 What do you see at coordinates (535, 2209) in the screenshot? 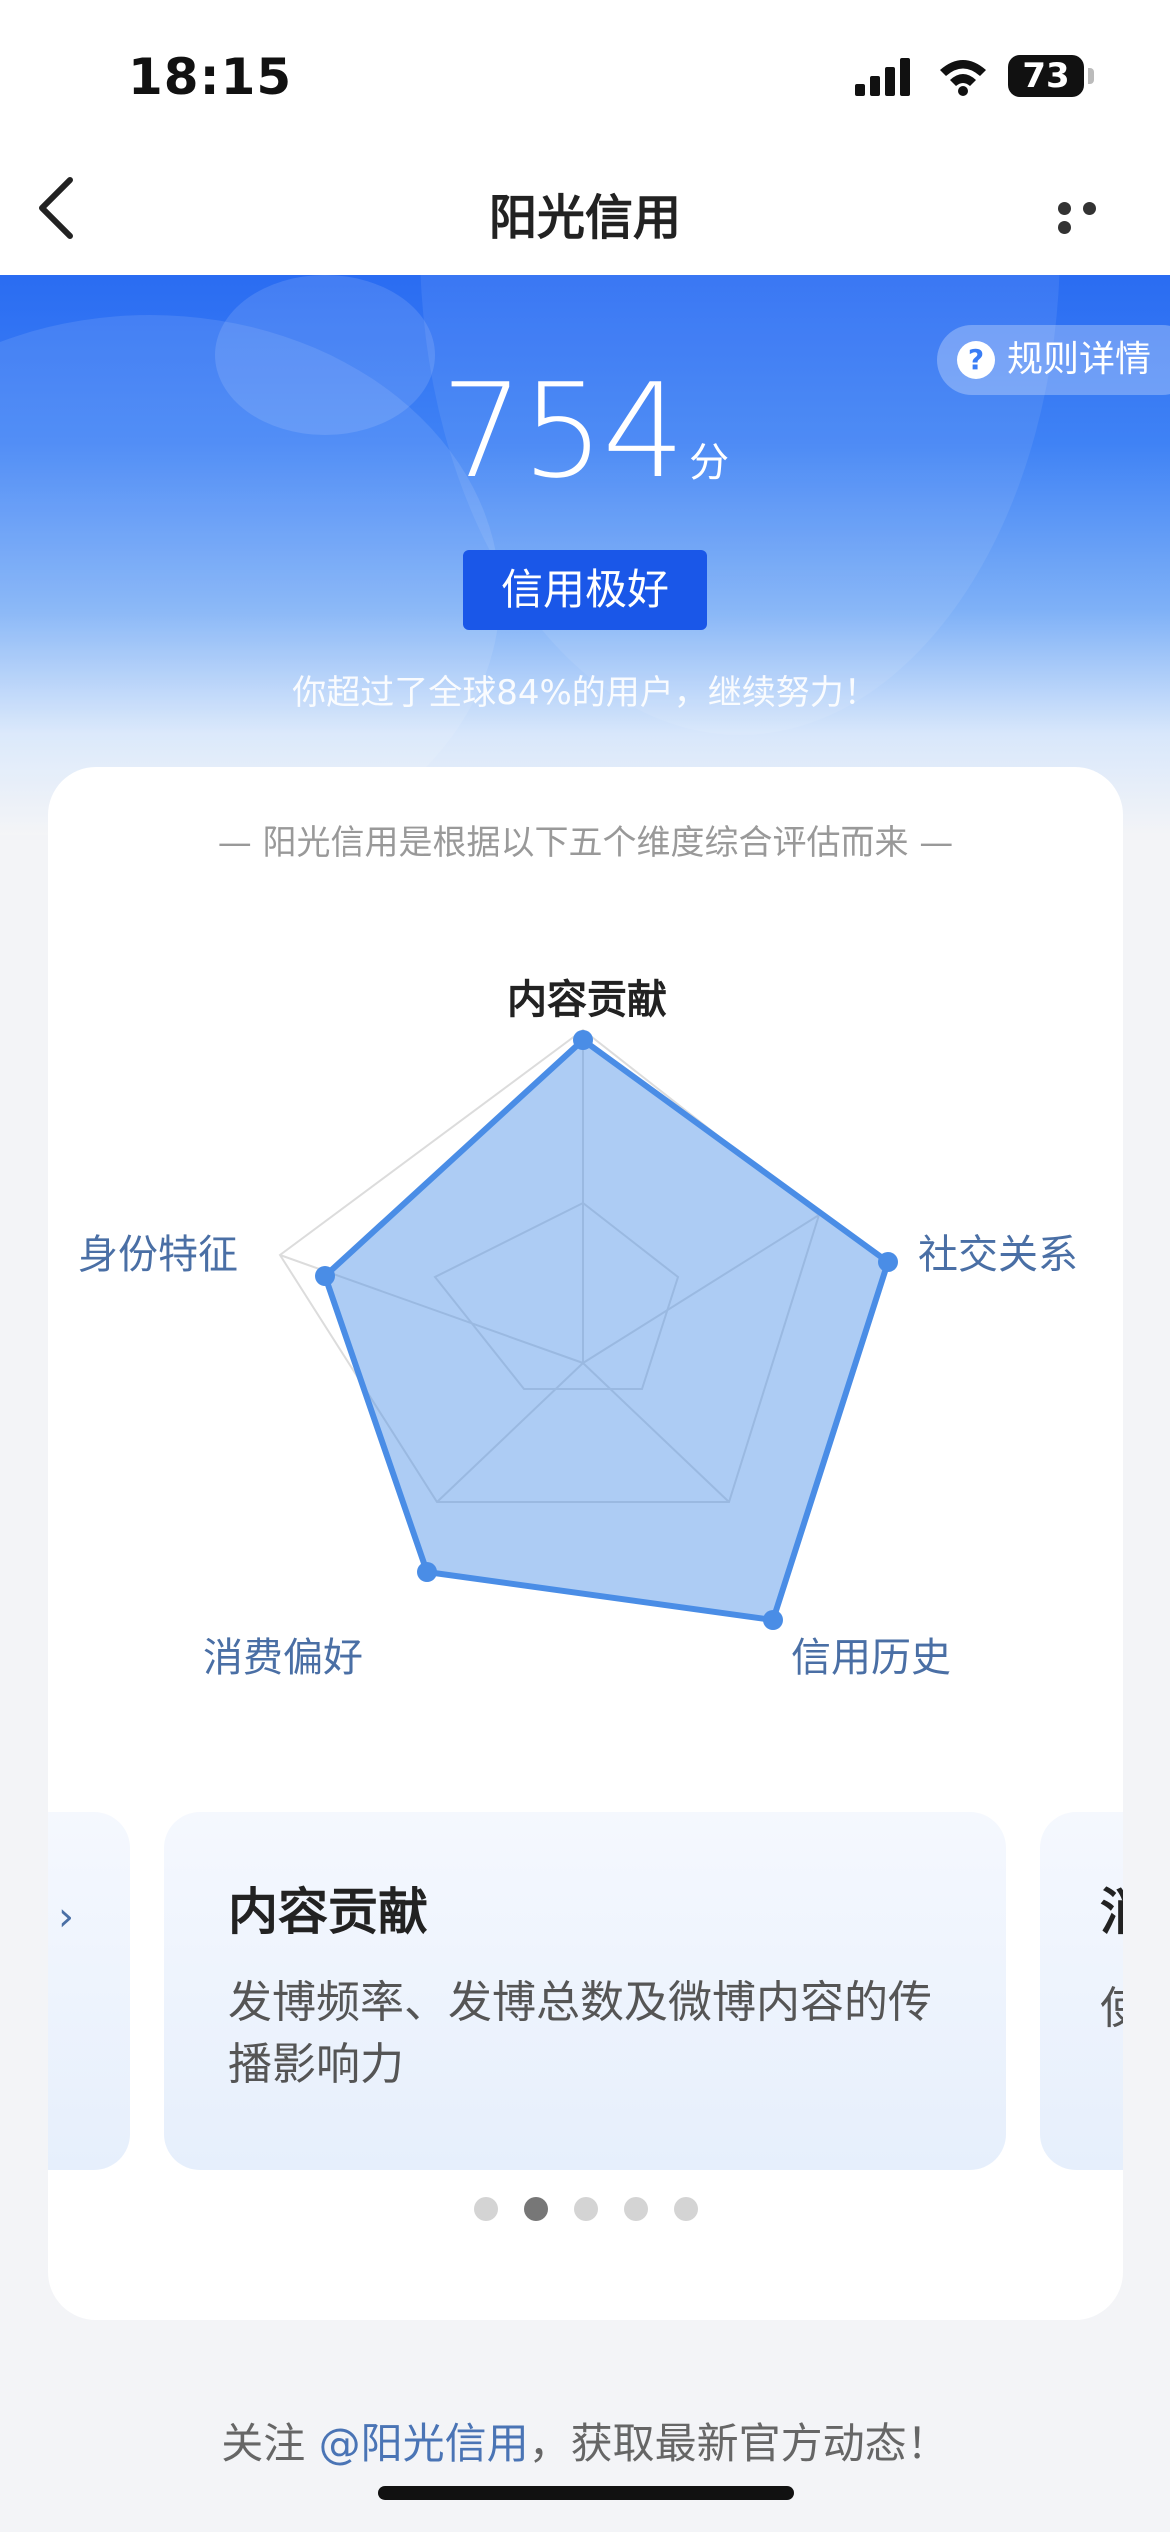
I see `pagination-dot-active` at bounding box center [535, 2209].